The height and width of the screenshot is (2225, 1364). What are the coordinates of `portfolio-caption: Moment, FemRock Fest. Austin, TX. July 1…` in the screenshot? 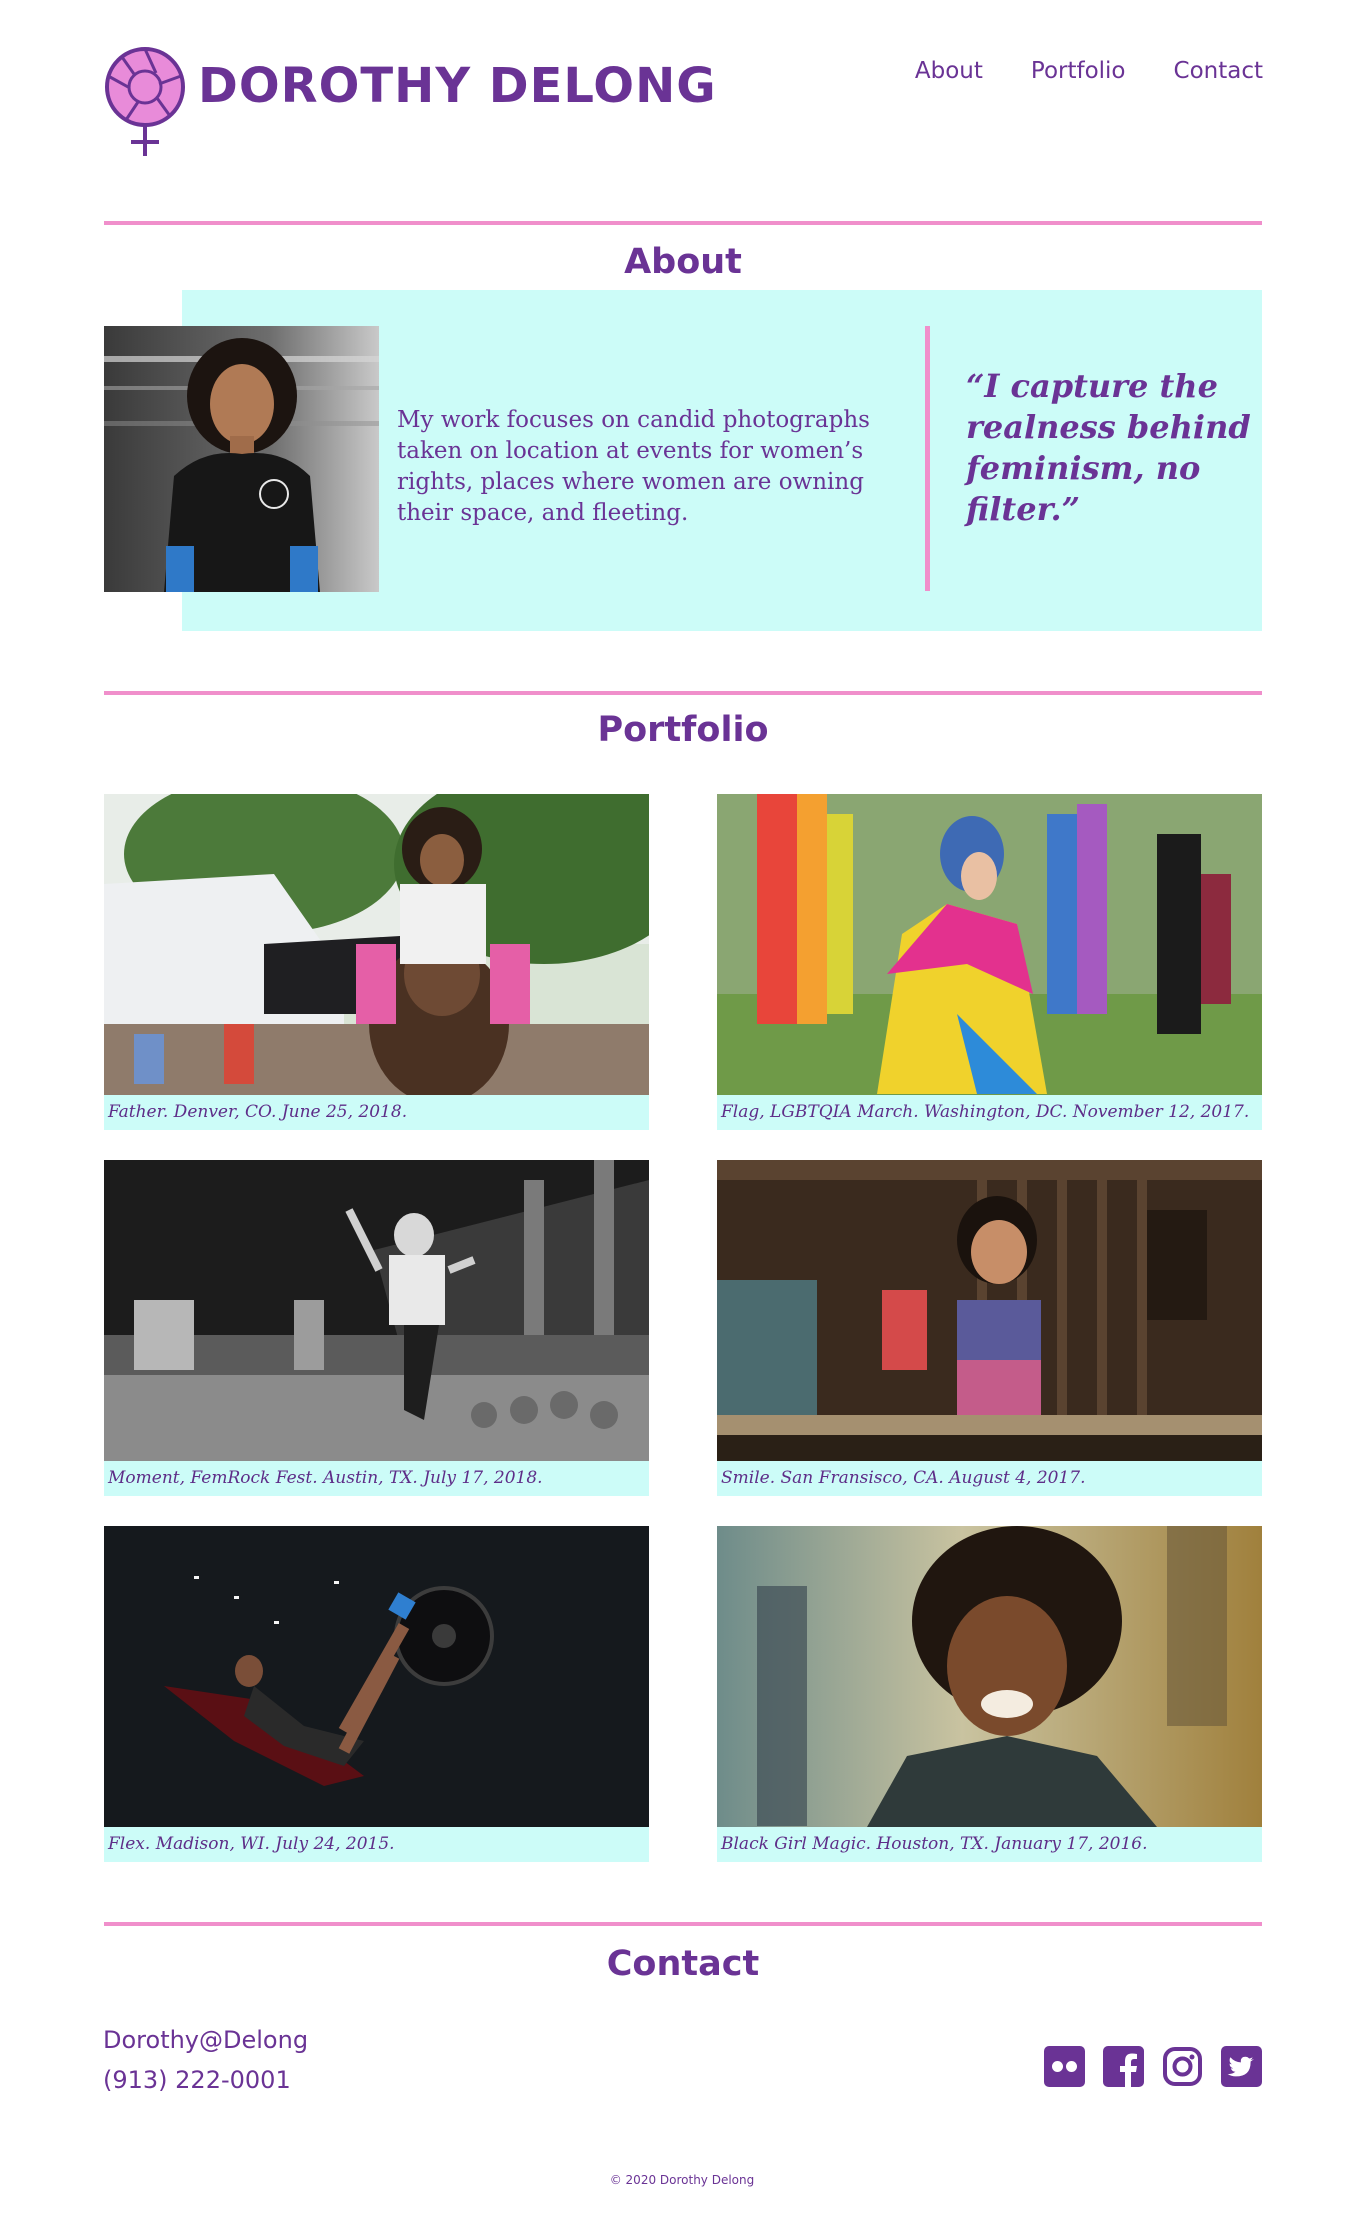 It's located at (325, 1478).